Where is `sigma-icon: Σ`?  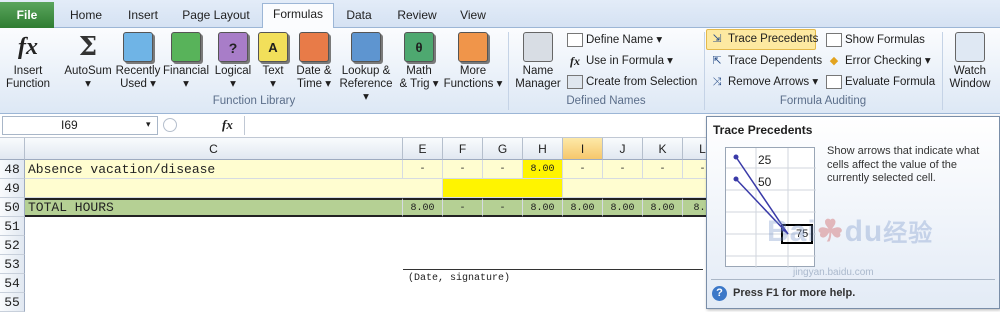
sigma-icon: Σ is located at coordinates (88, 47).